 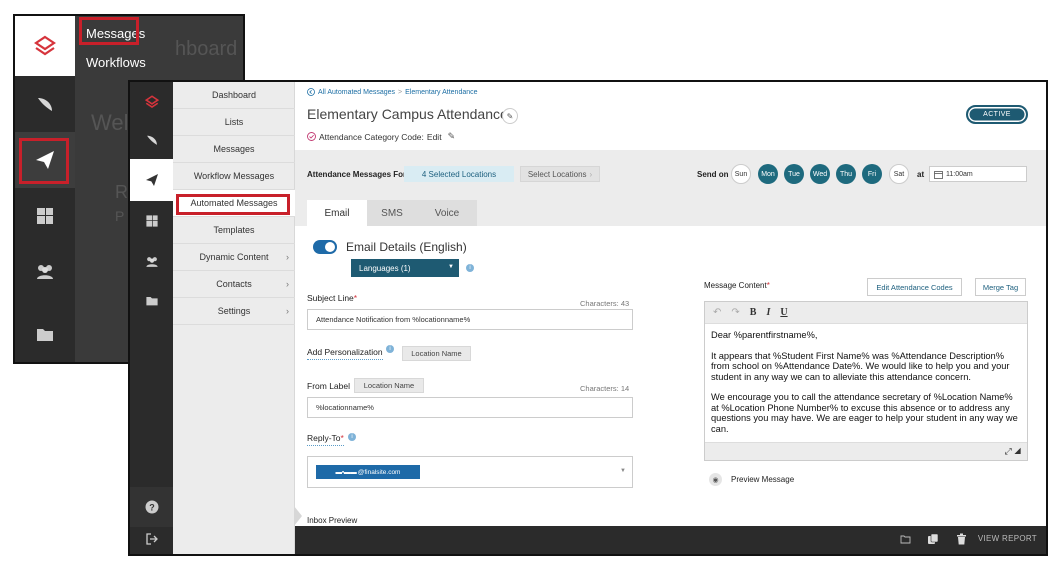 I want to click on flyout-workflows: Workflows, so click(x=116, y=62).